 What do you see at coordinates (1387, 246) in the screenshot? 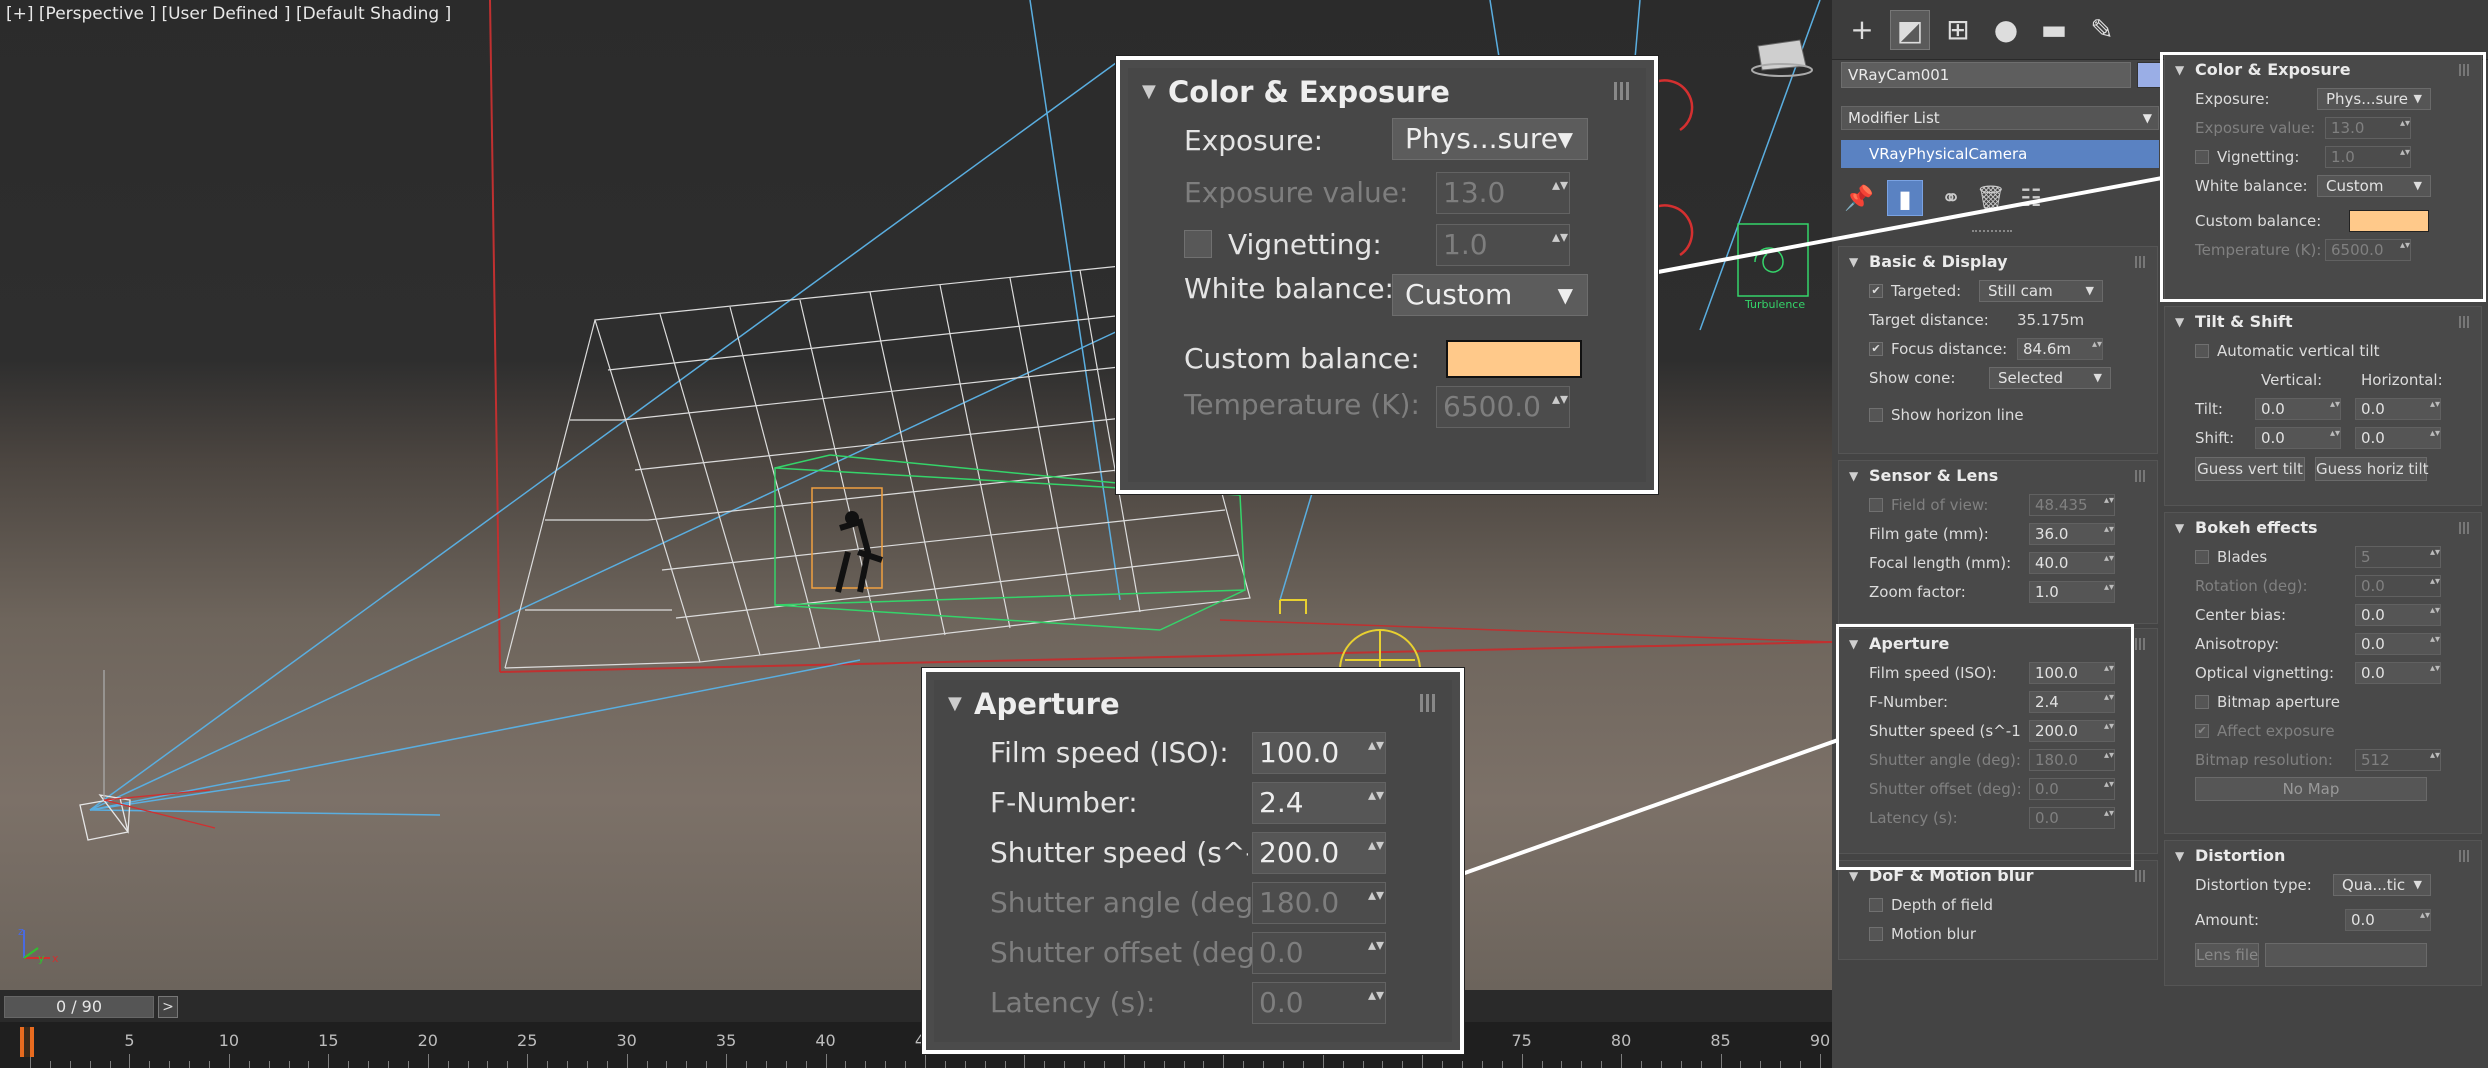
I see `callout-row-vignetting: Vignetting: 1.0` at bounding box center [1387, 246].